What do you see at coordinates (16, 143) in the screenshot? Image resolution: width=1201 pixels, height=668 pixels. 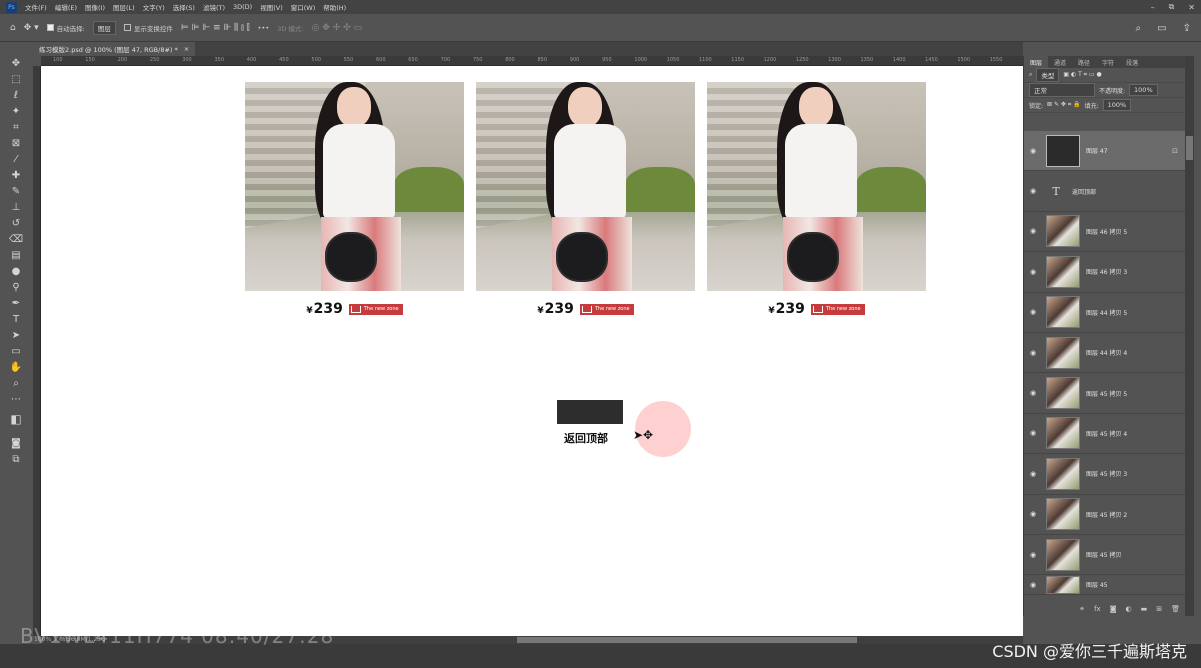 I see `frame-tool-icon: ⊠` at bounding box center [16, 143].